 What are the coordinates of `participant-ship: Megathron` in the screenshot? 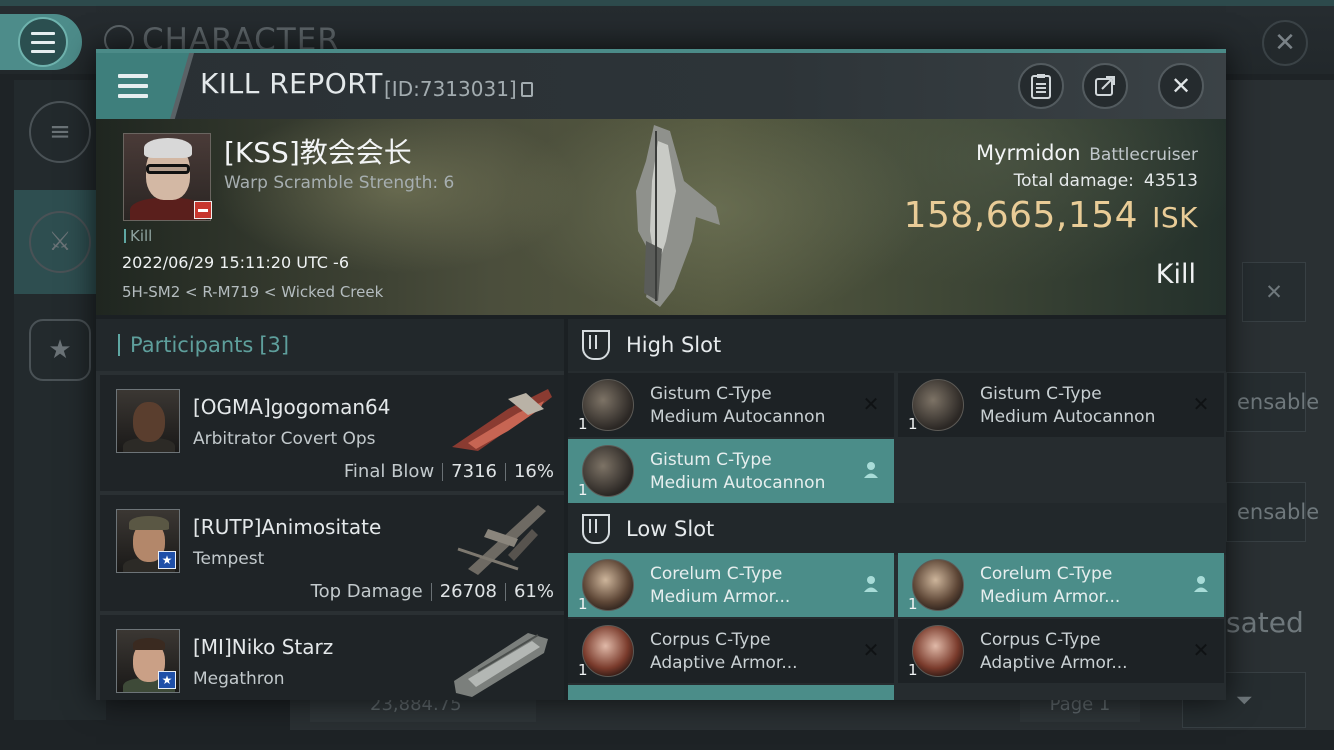 It's located at (239, 679).